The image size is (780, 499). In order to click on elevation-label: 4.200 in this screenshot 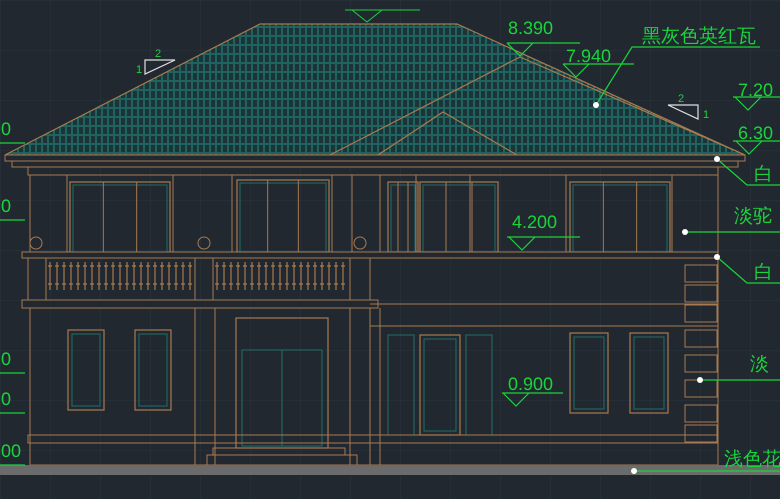, I will do `click(535, 222)`.